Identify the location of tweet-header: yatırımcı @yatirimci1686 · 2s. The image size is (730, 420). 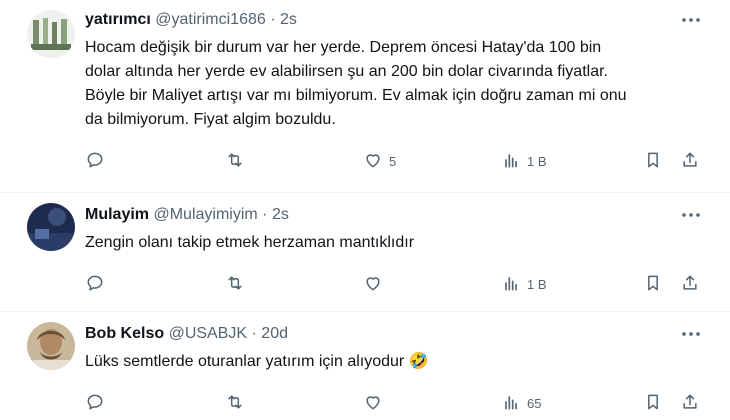
(191, 20).